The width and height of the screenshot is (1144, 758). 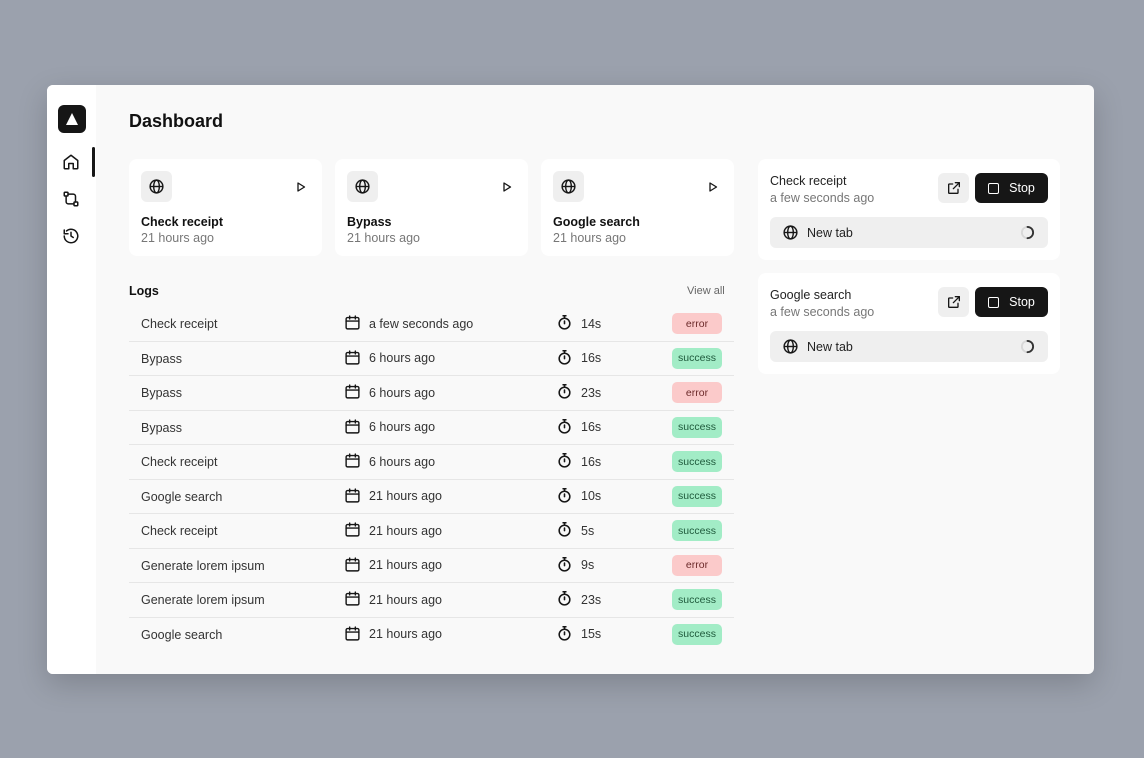 I want to click on log-duration-text: 5s, so click(x=588, y=530).